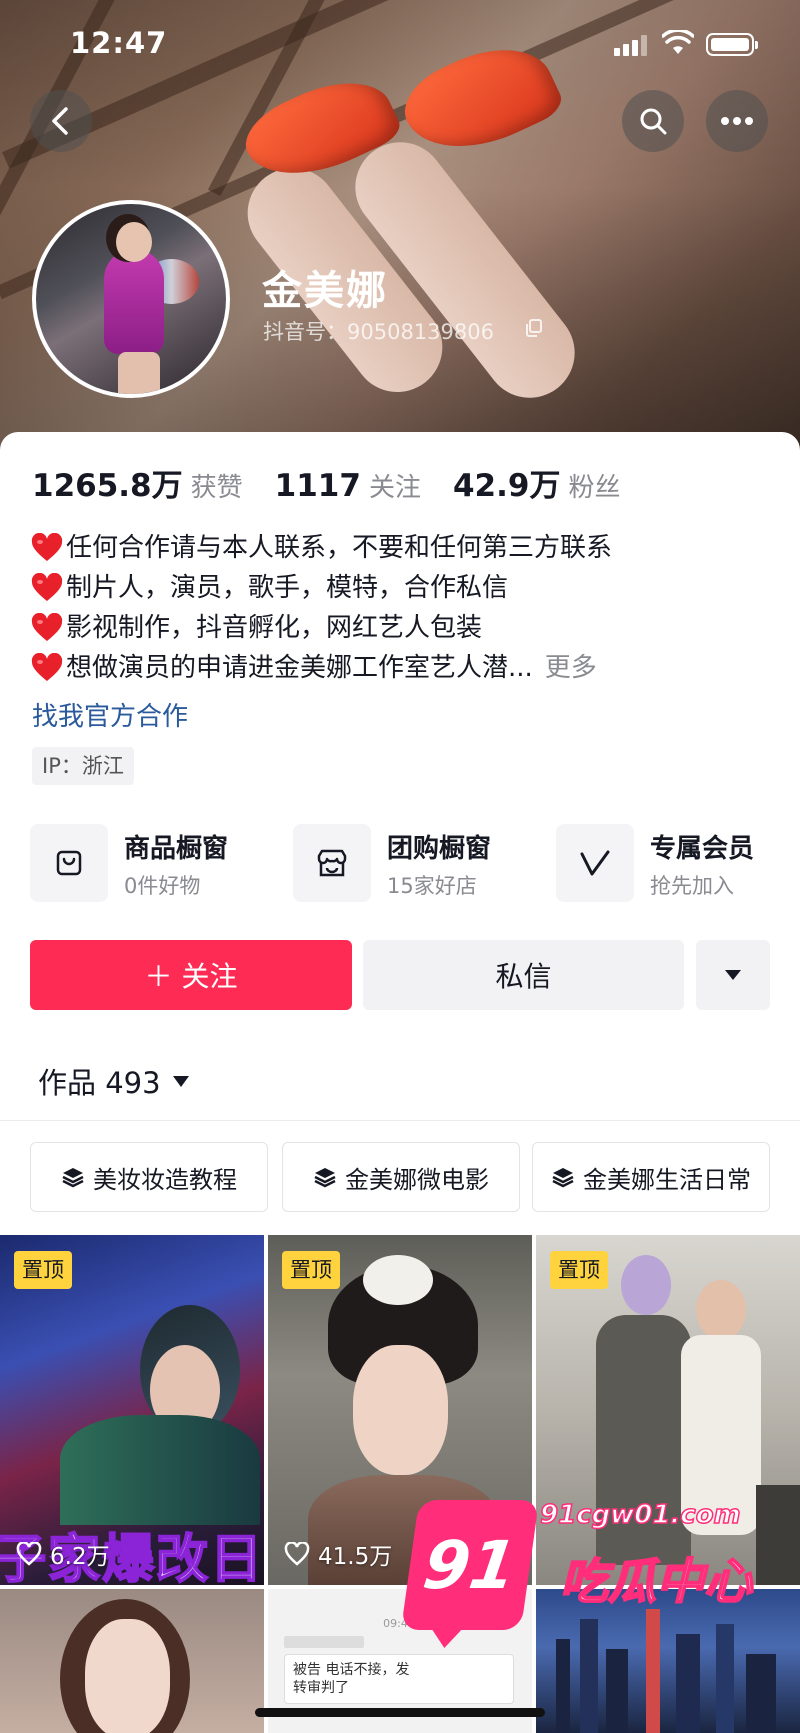 The height and width of the screenshot is (1733, 800). What do you see at coordinates (399, 1679) in the screenshot?
I see `chat-bubble: 被告 电话不接，发 转审判了` at bounding box center [399, 1679].